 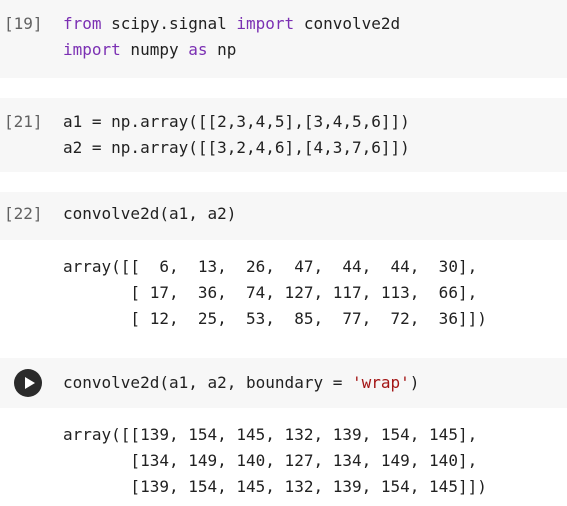 What do you see at coordinates (414, 382) in the screenshot?
I see `code-token: )` at bounding box center [414, 382].